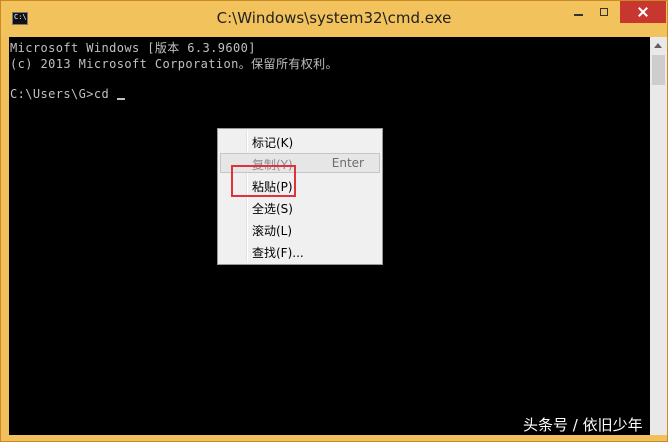 The height and width of the screenshot is (442, 668). Describe the element at coordinates (643, 12) in the screenshot. I see `close-button` at that location.